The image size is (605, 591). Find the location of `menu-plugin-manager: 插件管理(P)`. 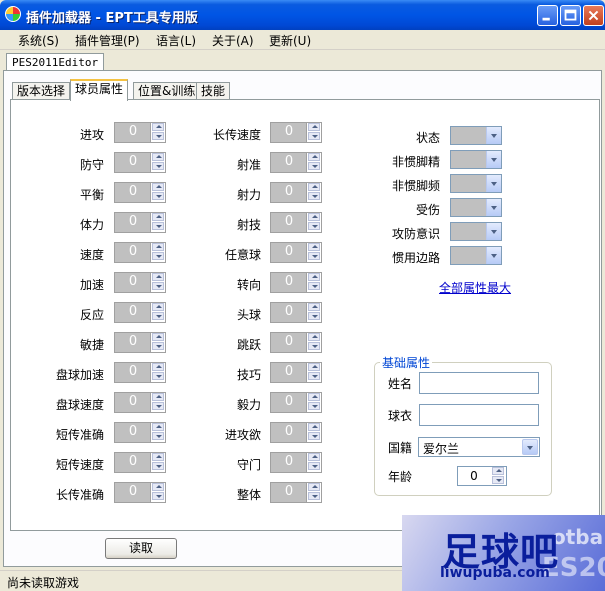

menu-plugin-manager: 插件管理(P) is located at coordinates (107, 40).